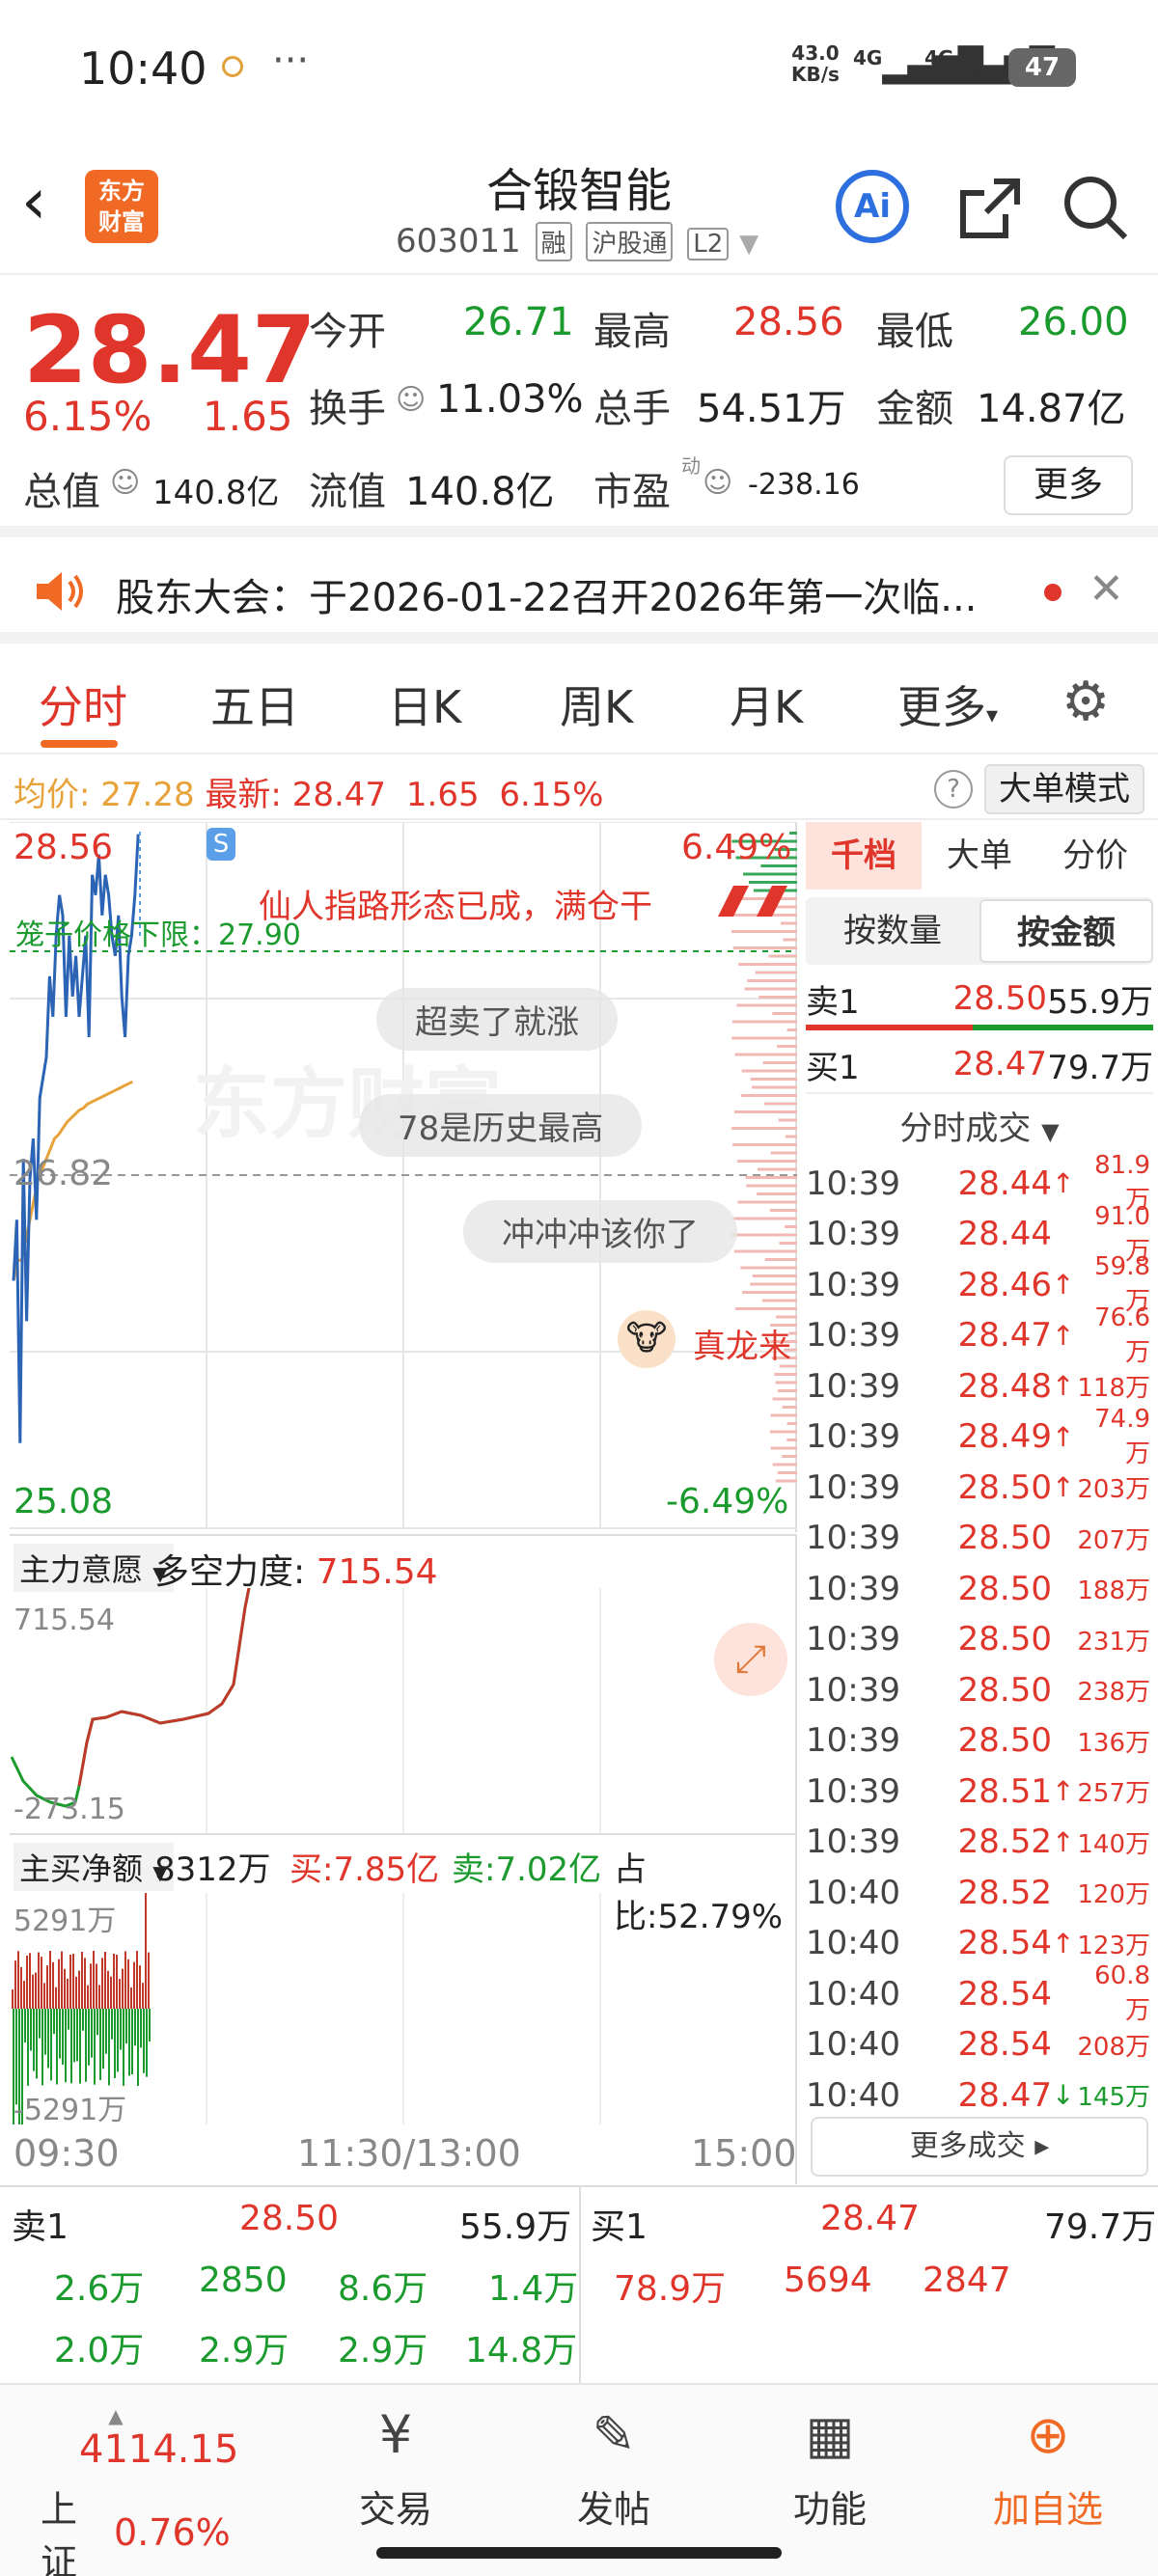 The image size is (1158, 2576). What do you see at coordinates (1113, 2047) in the screenshot?
I see `tick-volume: 208万` at bounding box center [1113, 2047].